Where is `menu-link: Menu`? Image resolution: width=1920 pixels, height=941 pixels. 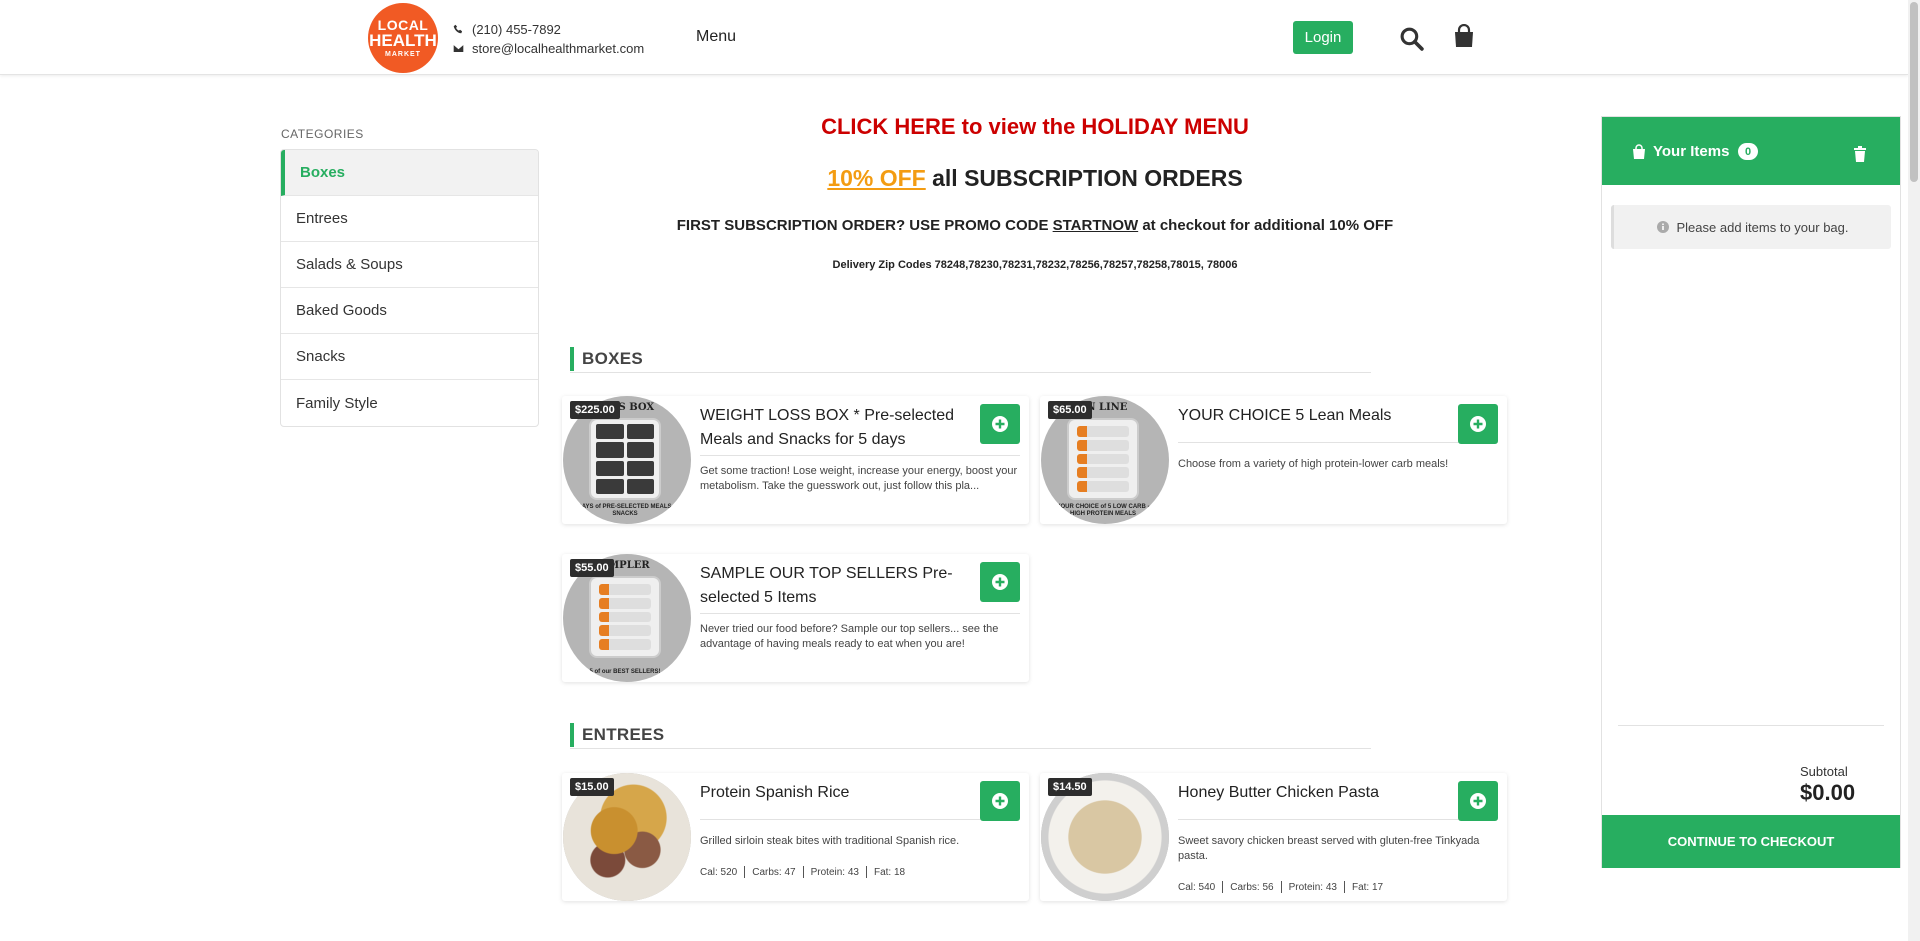
menu-link: Menu is located at coordinates (716, 37).